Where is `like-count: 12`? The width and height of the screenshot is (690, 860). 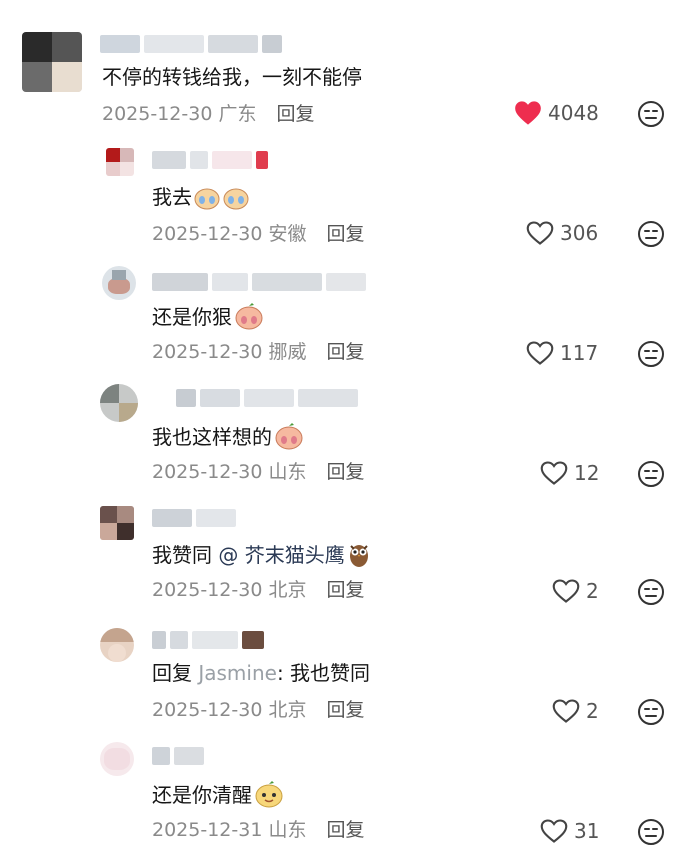 like-count: 12 is located at coordinates (587, 473).